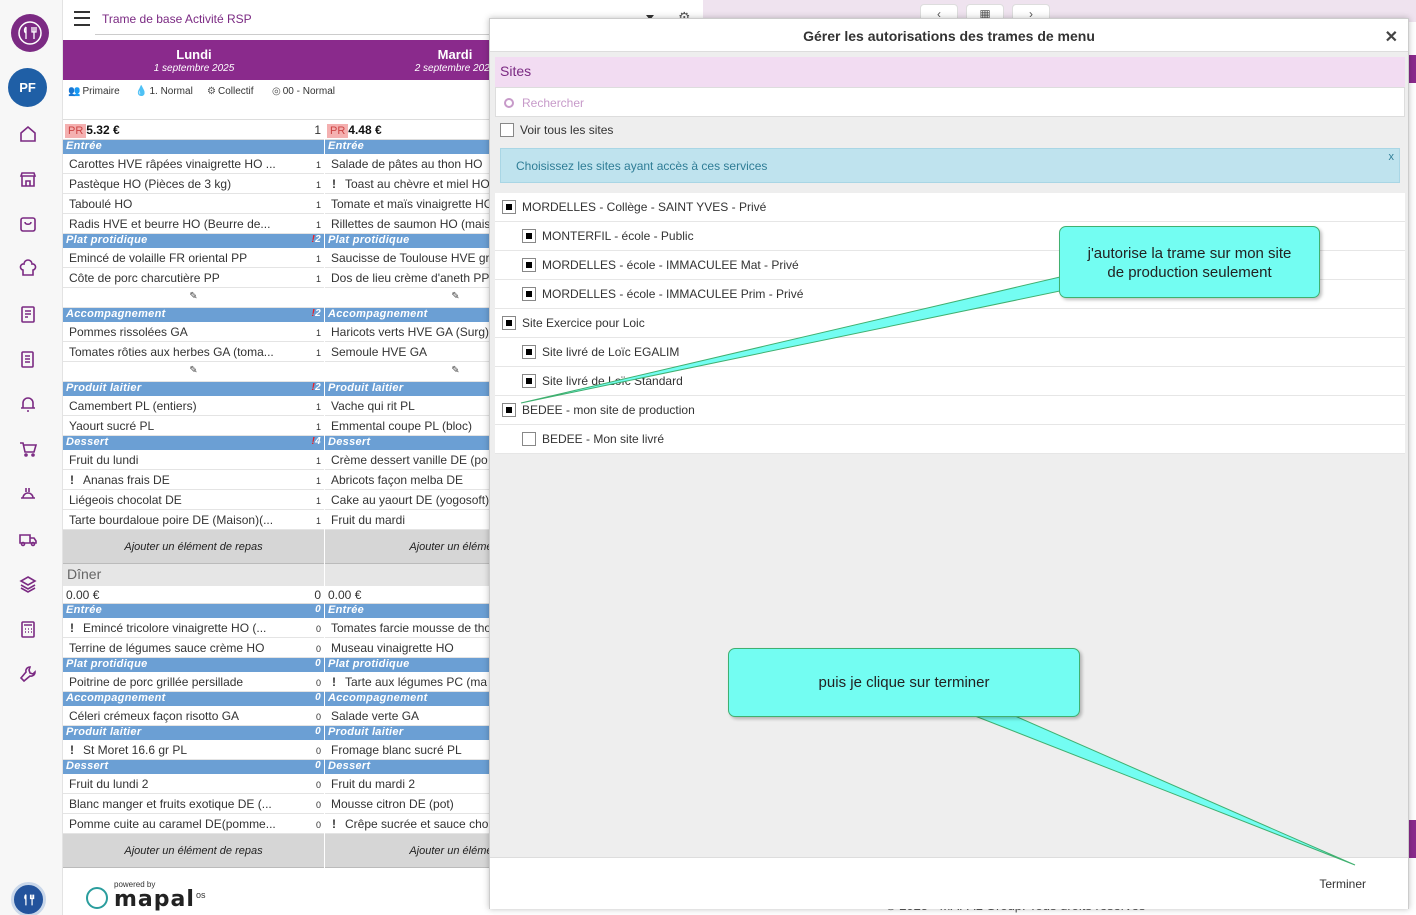 The image size is (1416, 915). I want to click on drop-icon: 💧, so click(141, 91).